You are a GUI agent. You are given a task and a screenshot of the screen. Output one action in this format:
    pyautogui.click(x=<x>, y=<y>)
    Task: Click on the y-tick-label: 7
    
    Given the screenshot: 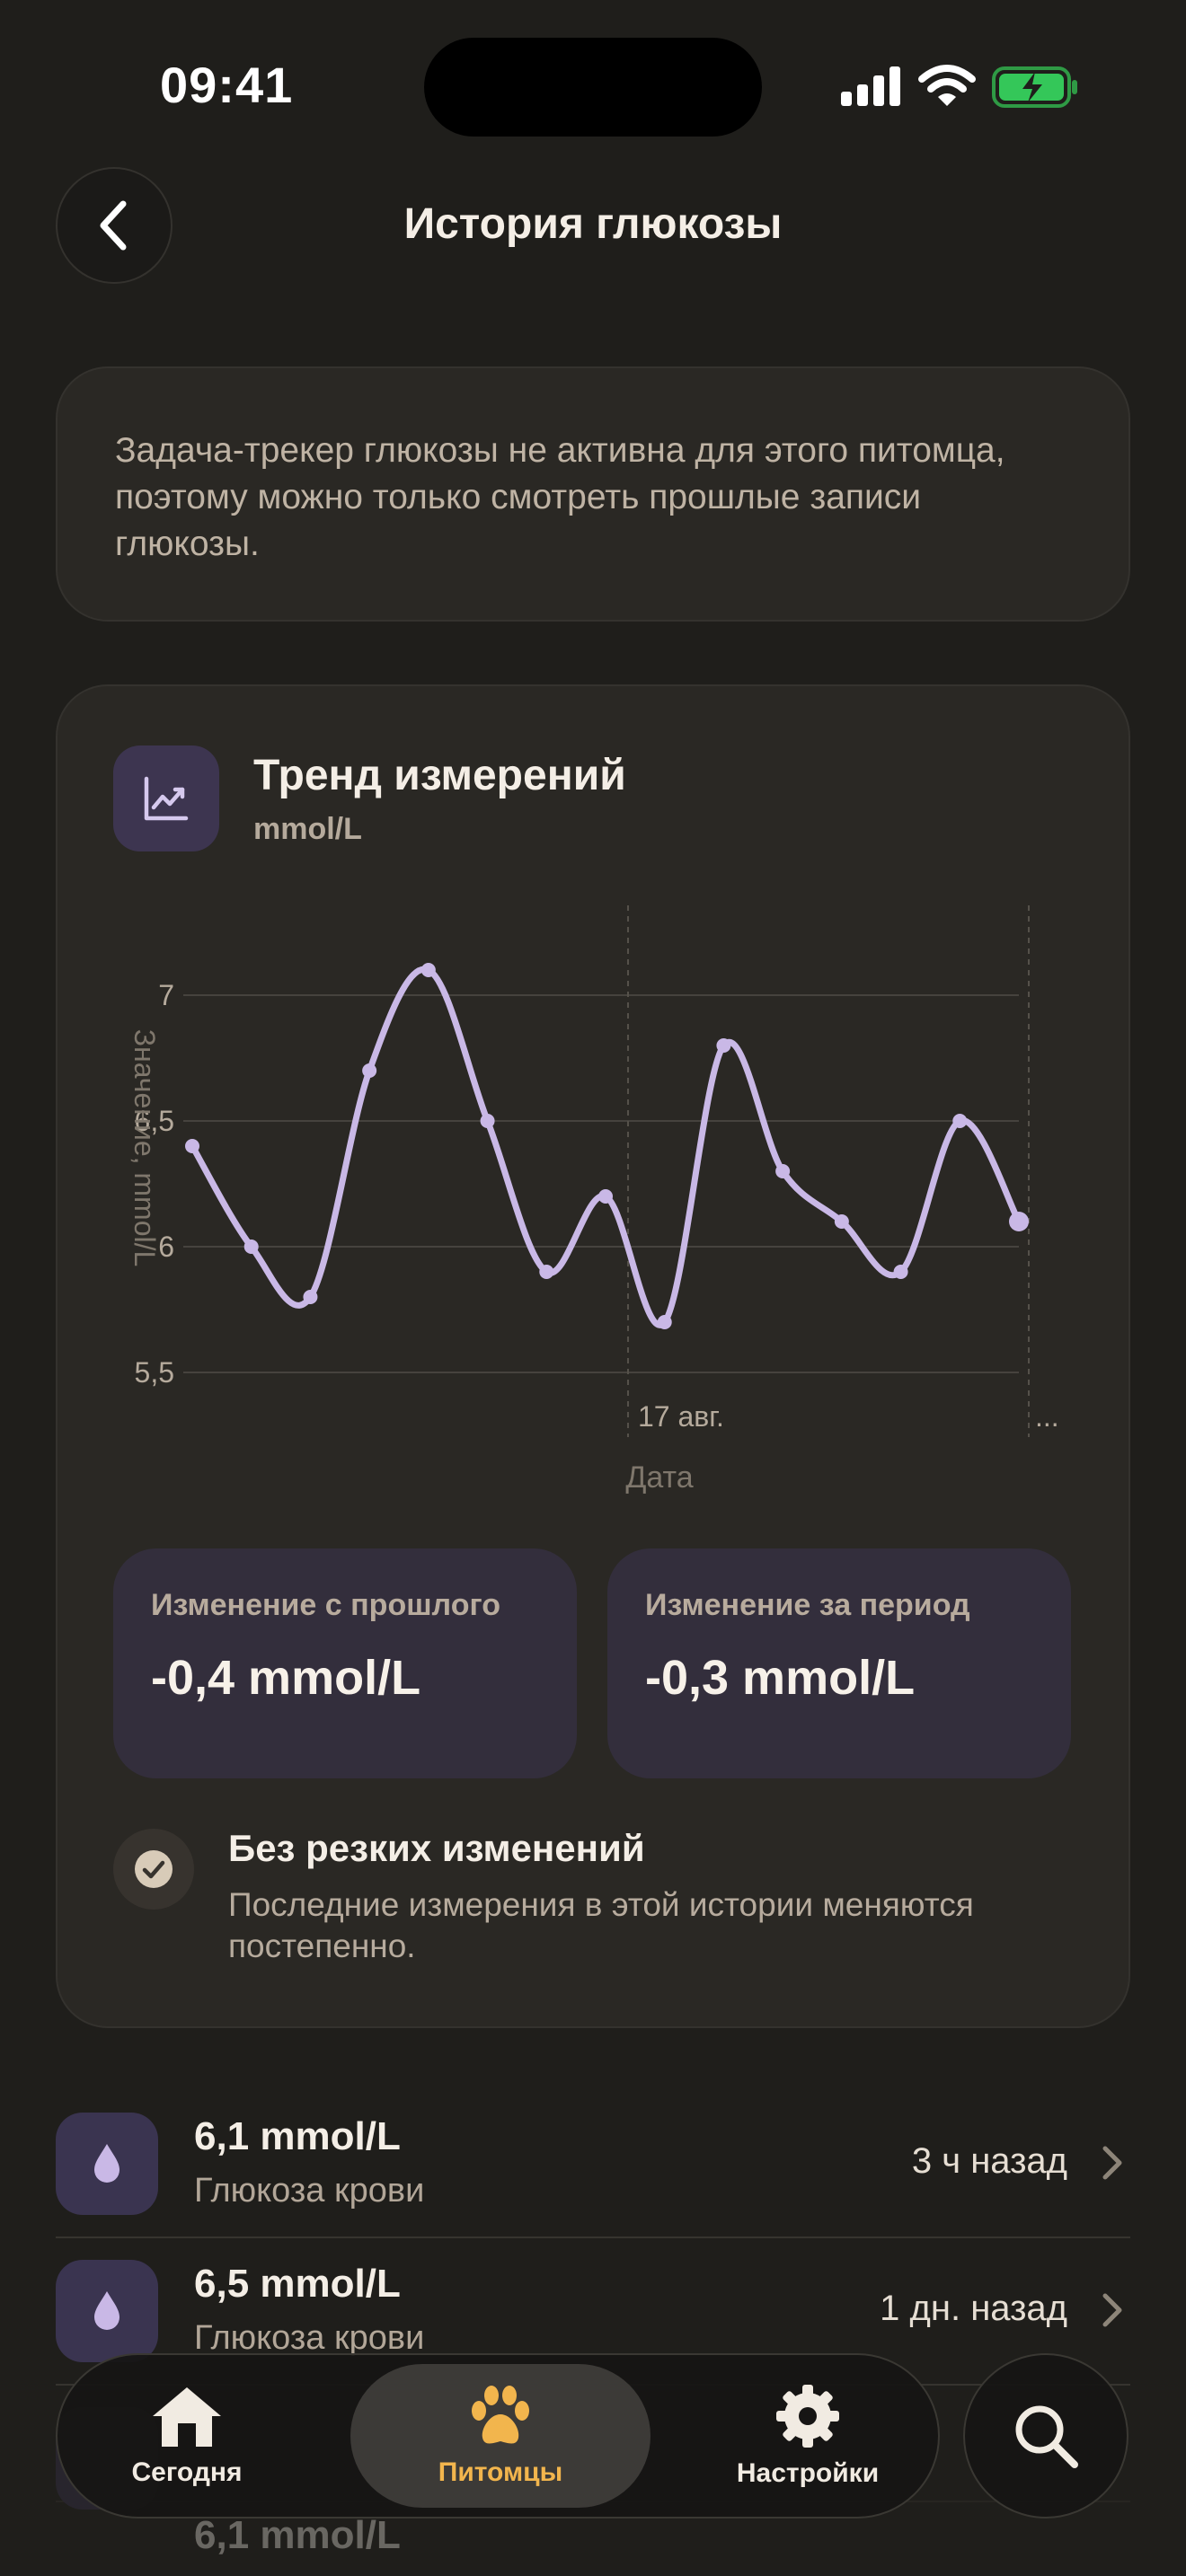 What is the action you would take?
    pyautogui.click(x=166, y=995)
    